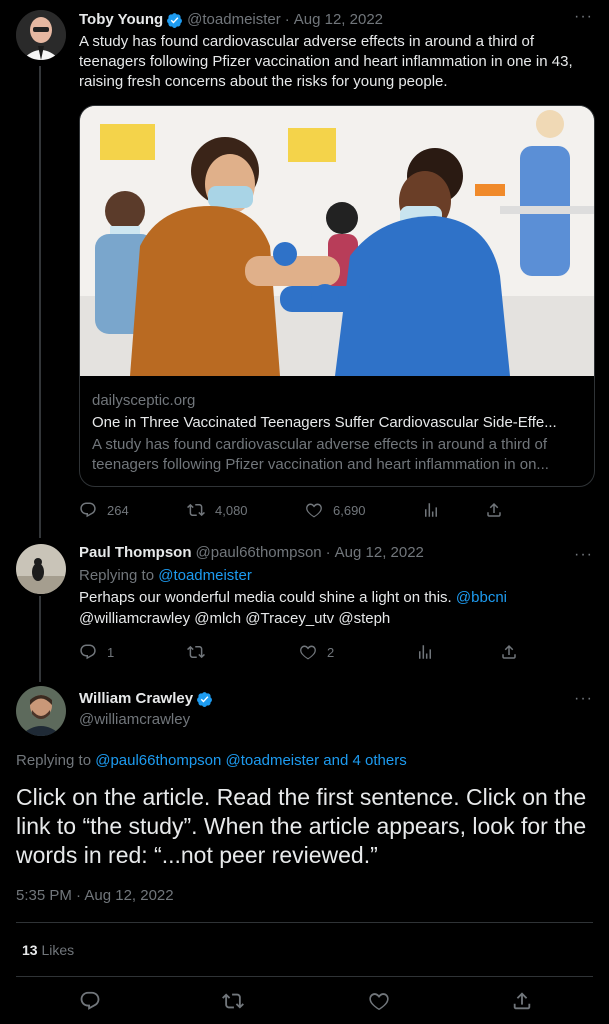 The width and height of the screenshot is (609, 1024). I want to click on like-button: 6,690, so click(363, 510).